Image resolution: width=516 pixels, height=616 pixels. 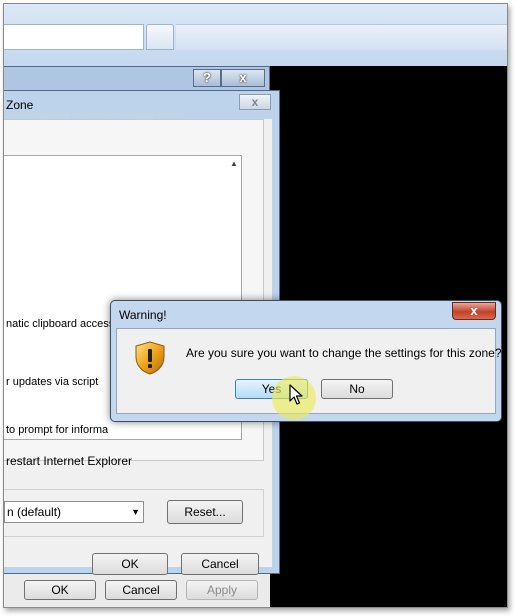 I want to click on options-ok-button: OK, so click(x=60, y=590).